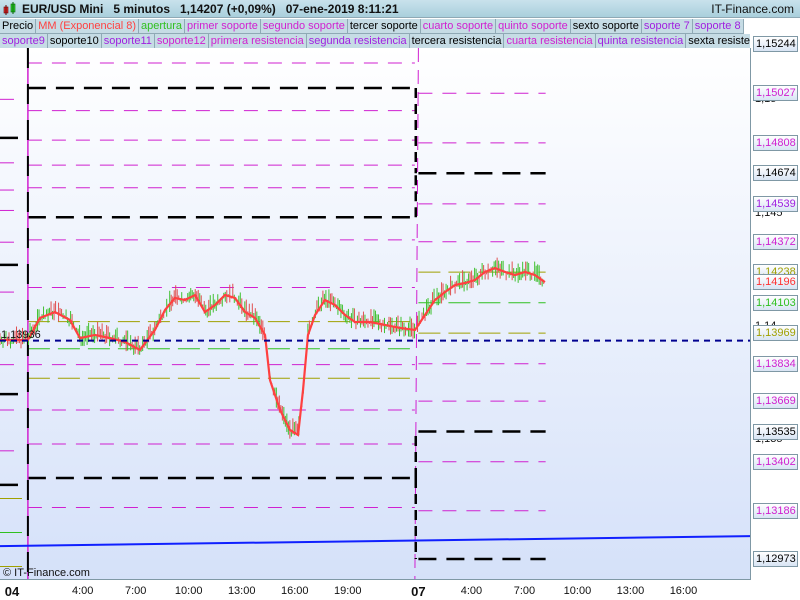 Image resolution: width=800 pixels, height=600 pixels. I want to click on price-level-label: 1,13535, so click(775, 431).